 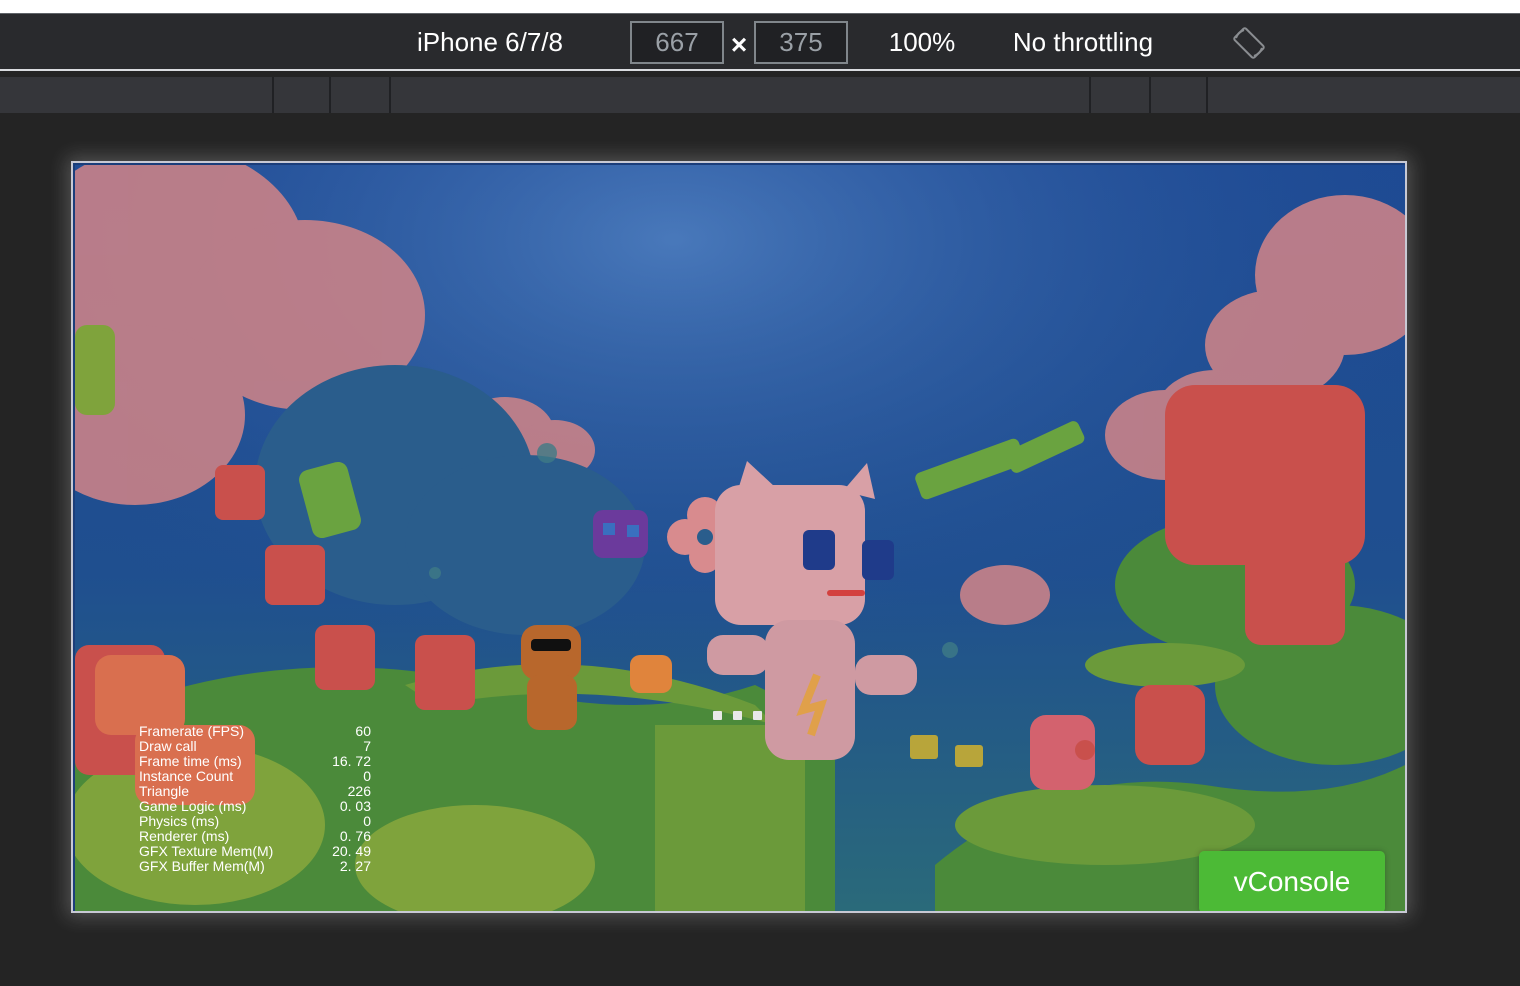 What do you see at coordinates (490, 42) in the screenshot?
I see `device-select: iPhone 6/7/8` at bounding box center [490, 42].